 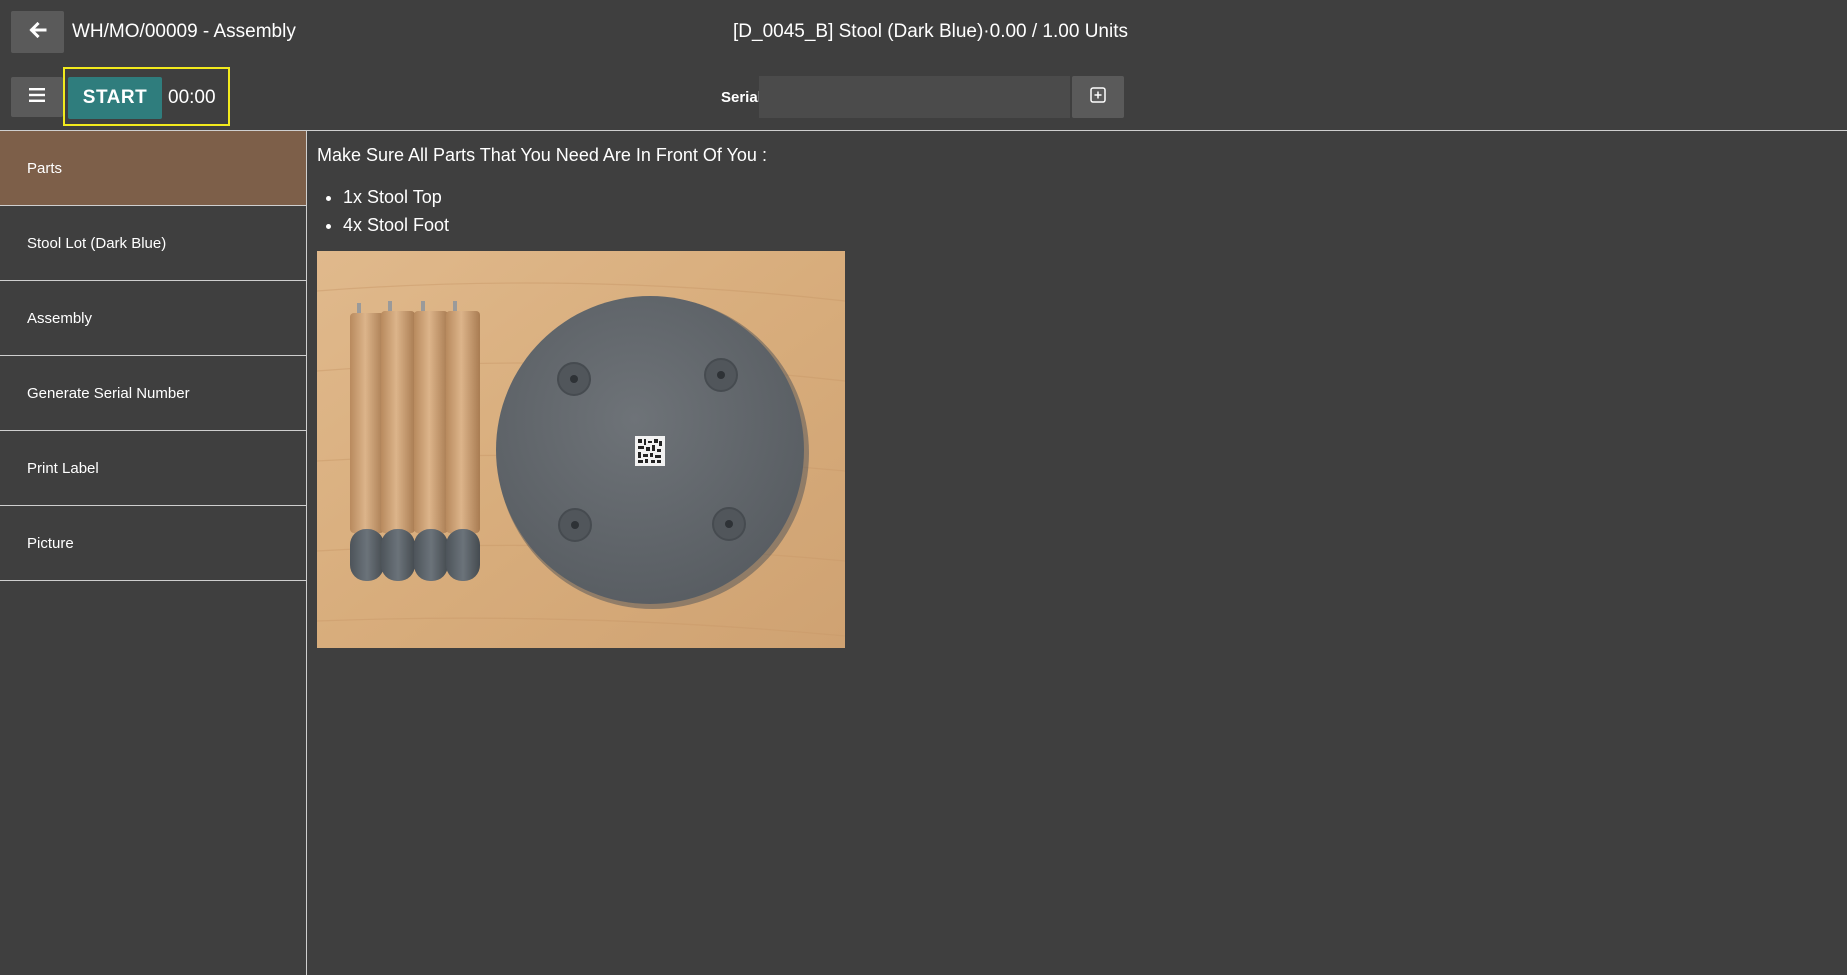 What do you see at coordinates (153, 543) in the screenshot?
I see `step-picture: Picture` at bounding box center [153, 543].